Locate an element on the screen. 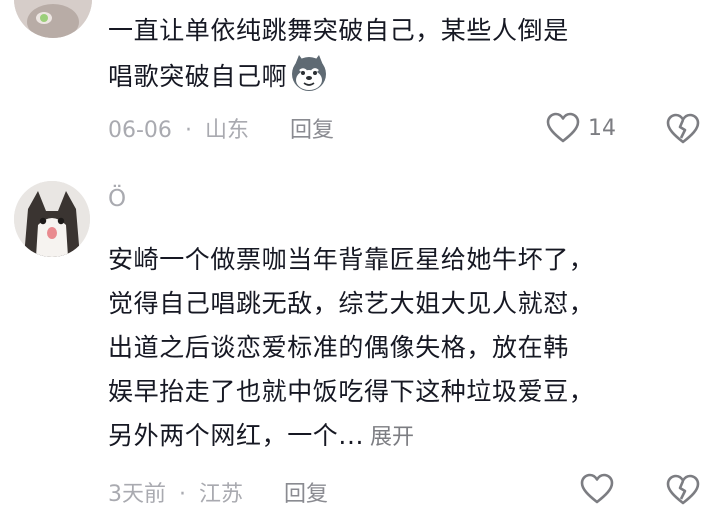 The image size is (720, 510). comment-line: 娱早抬走了也就中饭吃得下这种垃圾爱豆， is located at coordinates (351, 391).